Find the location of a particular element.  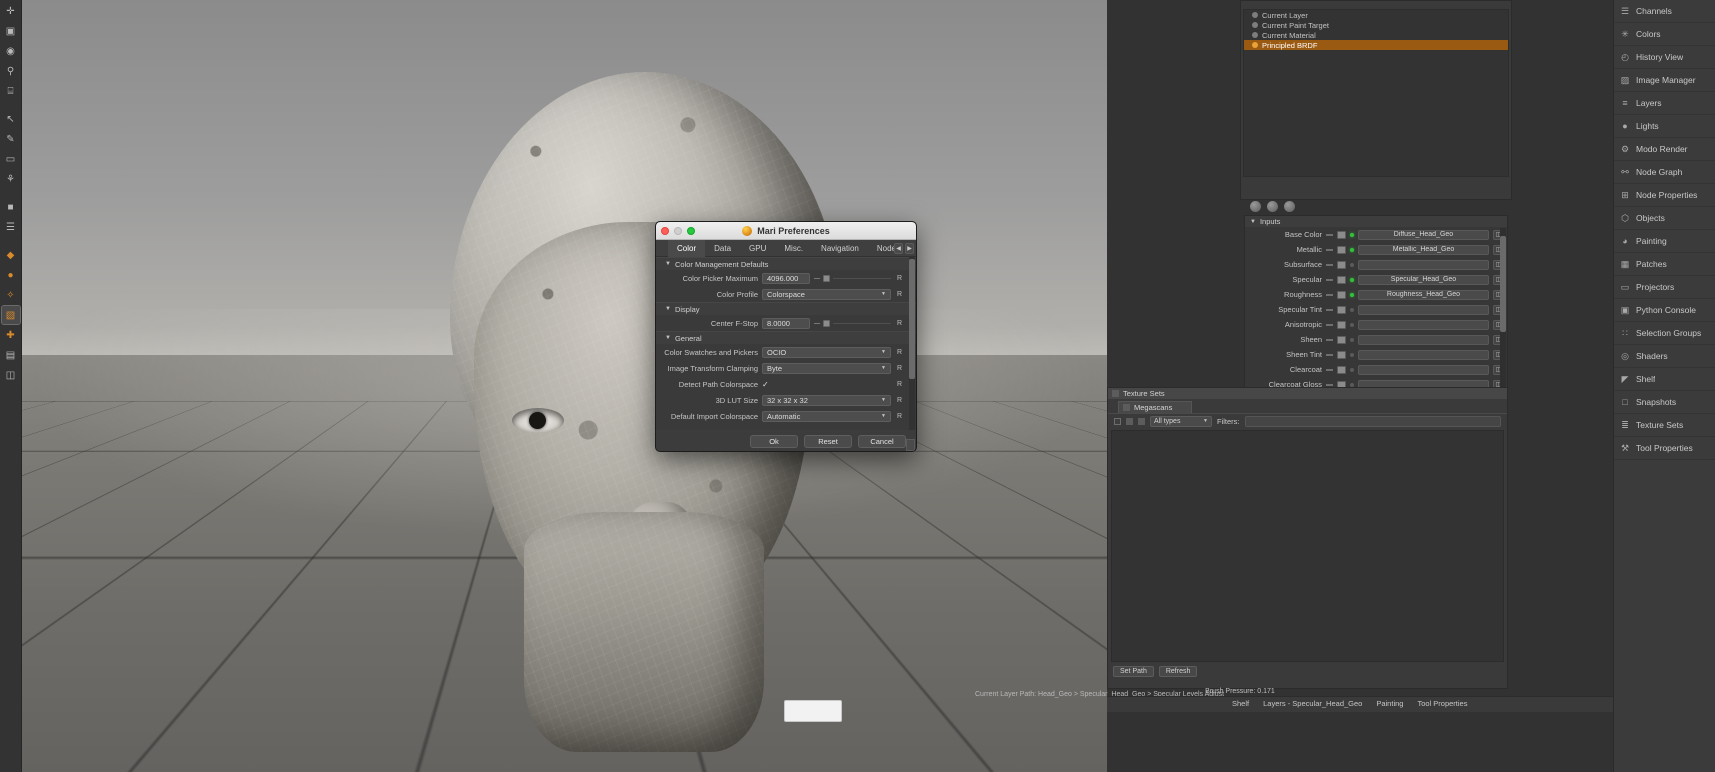

tool-clone-icon: ⚘ is located at coordinates (11, 179).